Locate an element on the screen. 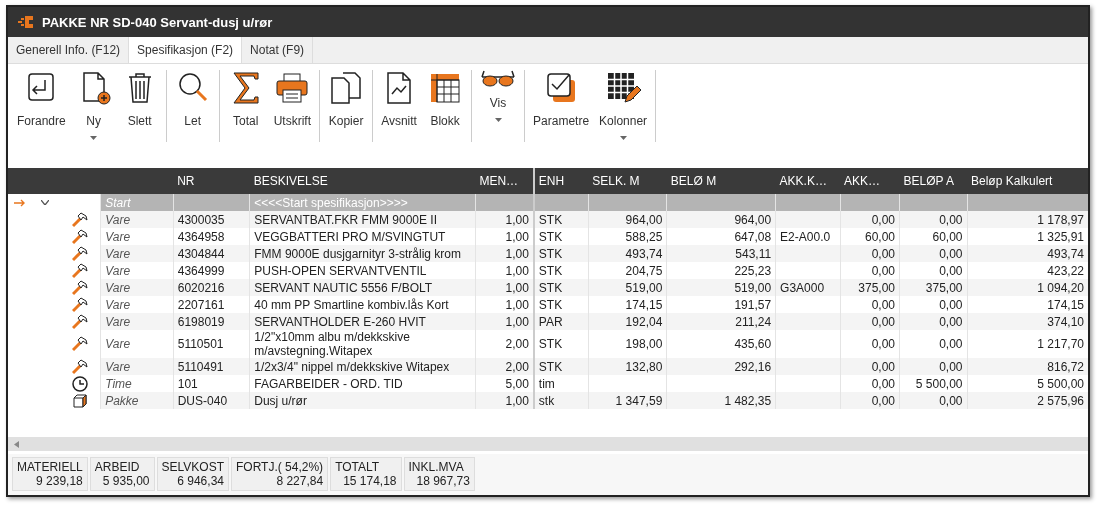 Image resolution: width=1098 pixels, height=505 pixels. table-cell: 816,72 is located at coordinates (1065, 366).